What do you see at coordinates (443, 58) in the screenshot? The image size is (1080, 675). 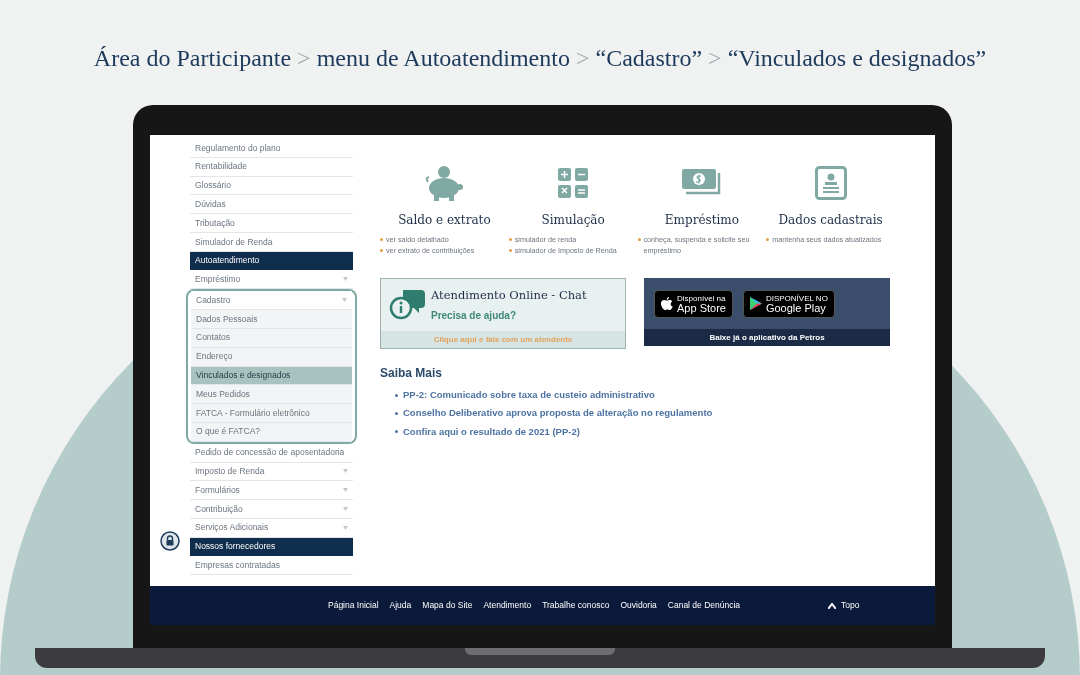 I see `breadcrumb-text: menu de Autoatendimento` at bounding box center [443, 58].